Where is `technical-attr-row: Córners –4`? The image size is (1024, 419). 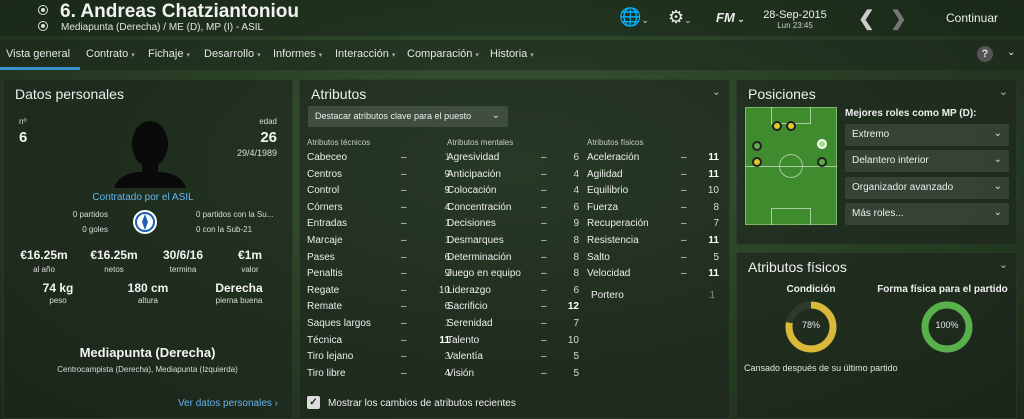 technical-attr-row: Córners –4 is located at coordinates (378, 208).